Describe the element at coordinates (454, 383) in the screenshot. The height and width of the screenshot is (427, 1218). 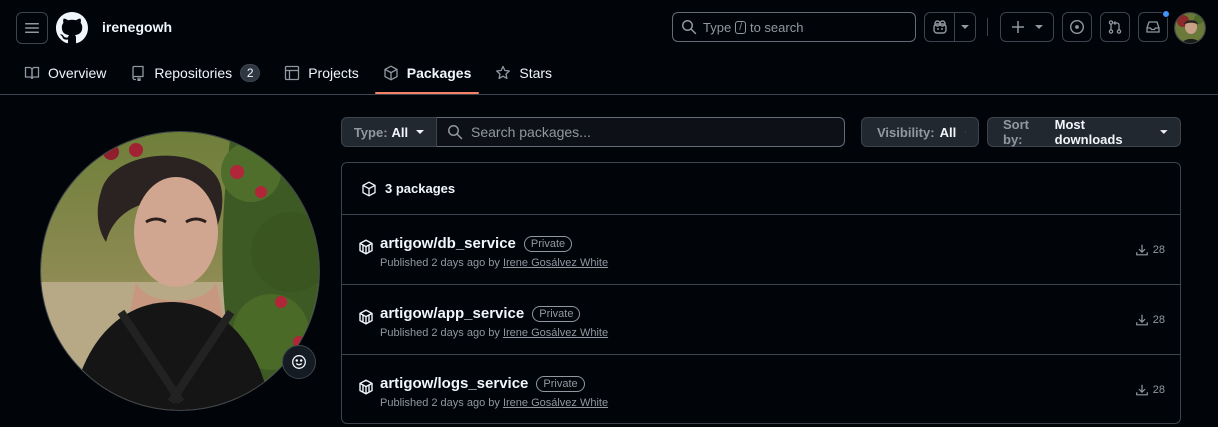
I see `package-name-link: artigow/logs_service` at that location.